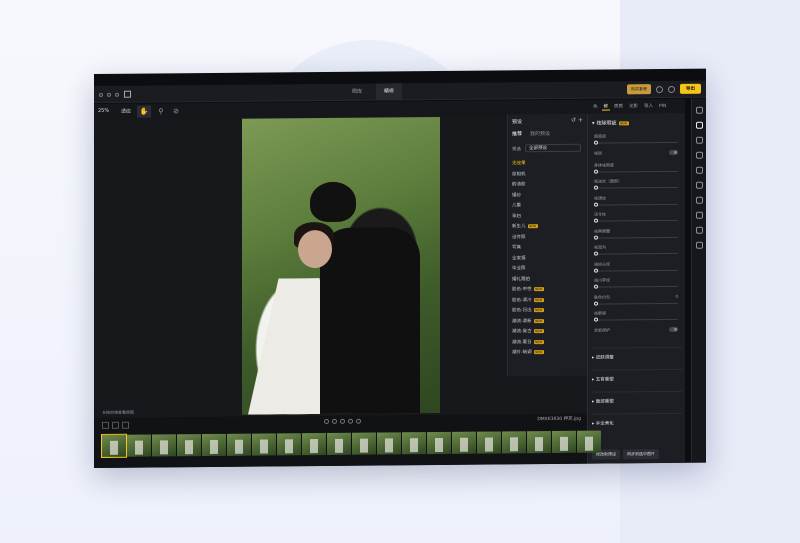 This screenshot has width=800, height=543. I want to click on rail-retouch-icon, so click(699, 125).